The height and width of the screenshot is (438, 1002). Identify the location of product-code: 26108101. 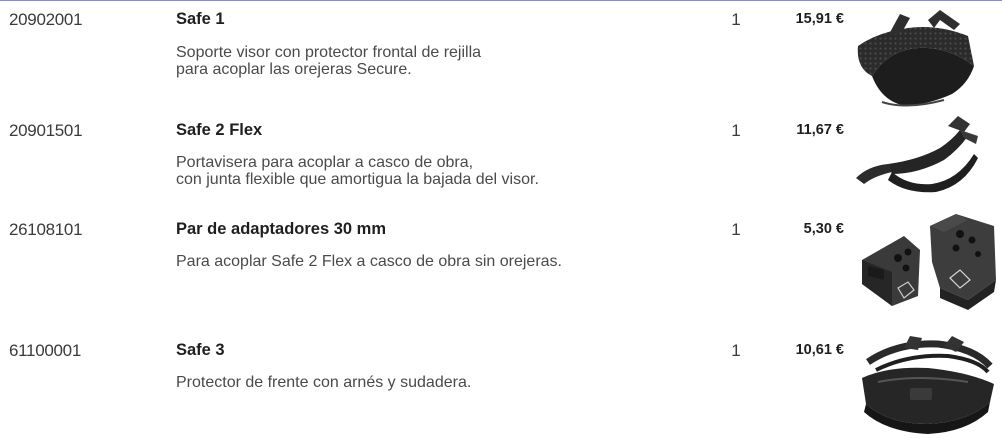
(46, 229).